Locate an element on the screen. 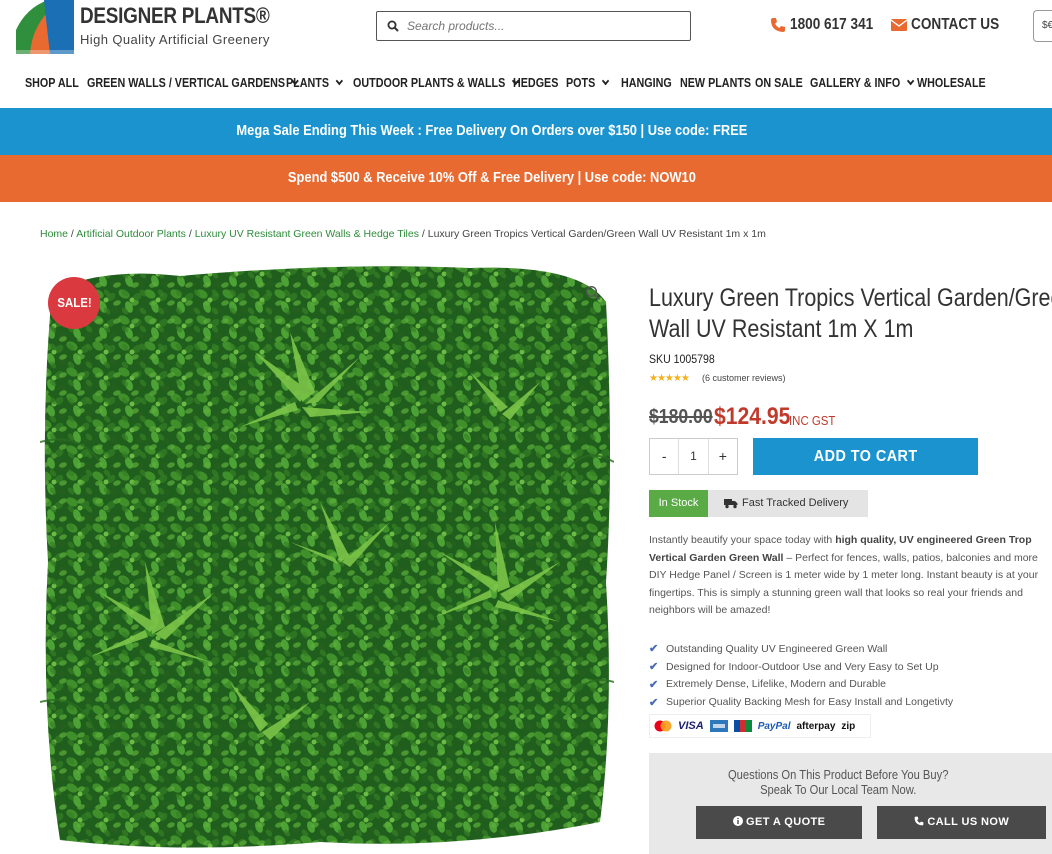 The width and height of the screenshot is (1052, 854). gst-label: INC GST is located at coordinates (812, 420).